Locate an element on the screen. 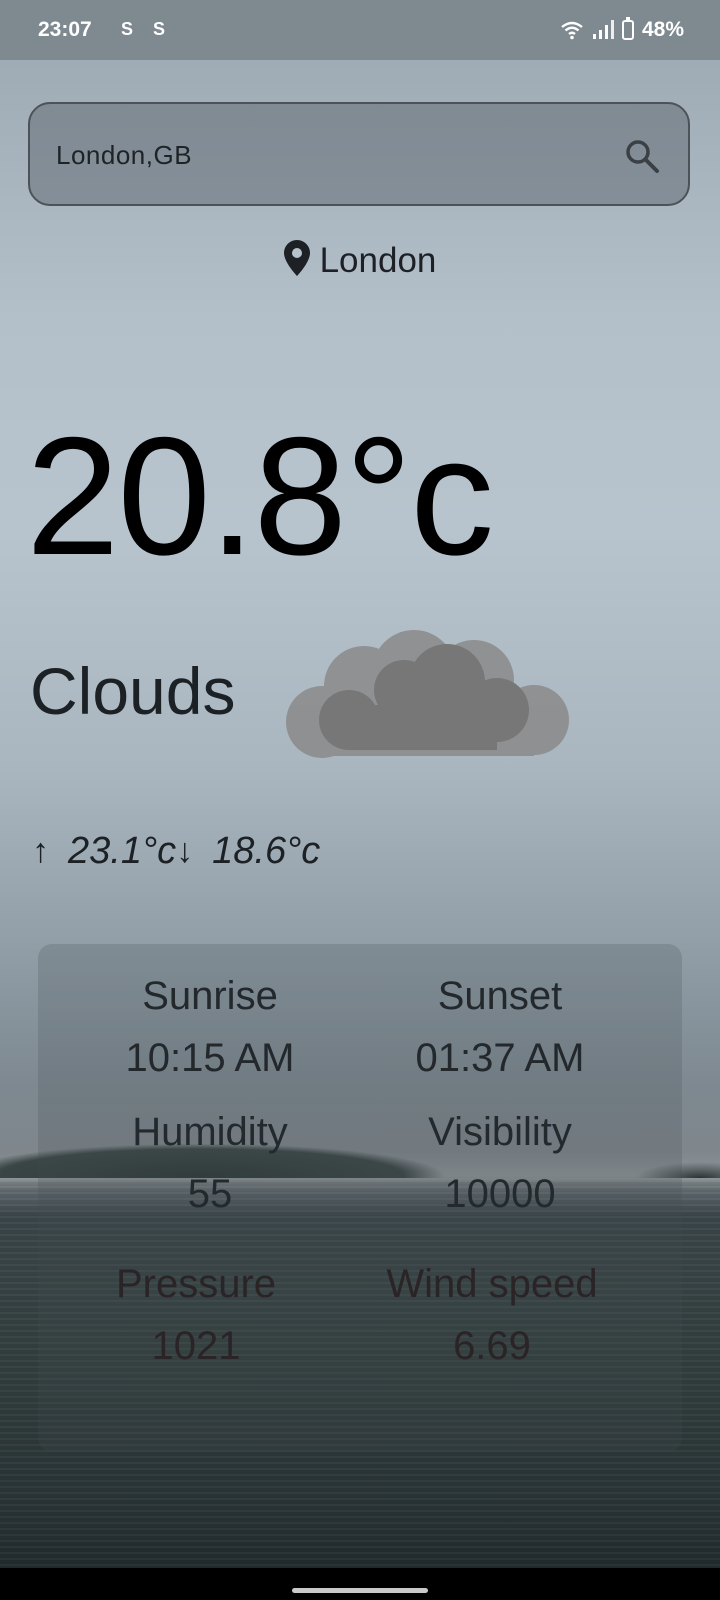 The image size is (720, 1600). sunset-value: 01:37 AM is located at coordinates (500, 1058).